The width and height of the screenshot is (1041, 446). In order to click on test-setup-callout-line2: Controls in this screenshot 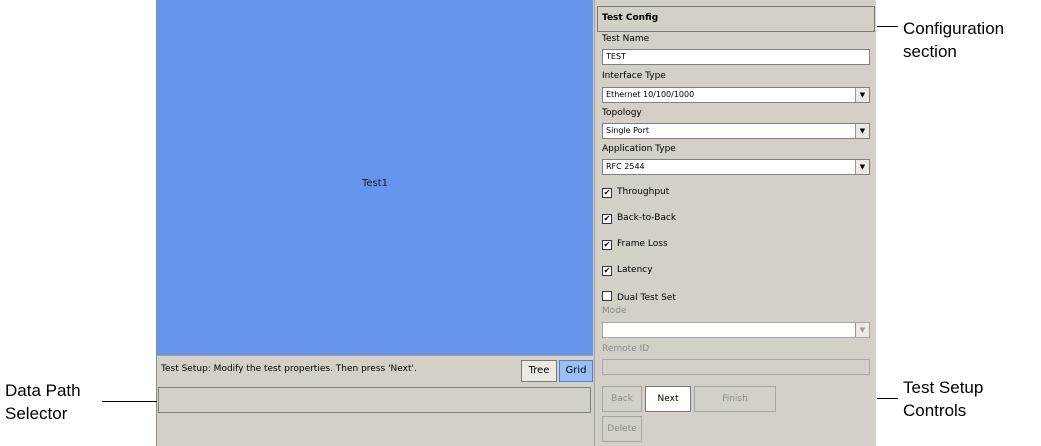, I will do `click(935, 410)`.